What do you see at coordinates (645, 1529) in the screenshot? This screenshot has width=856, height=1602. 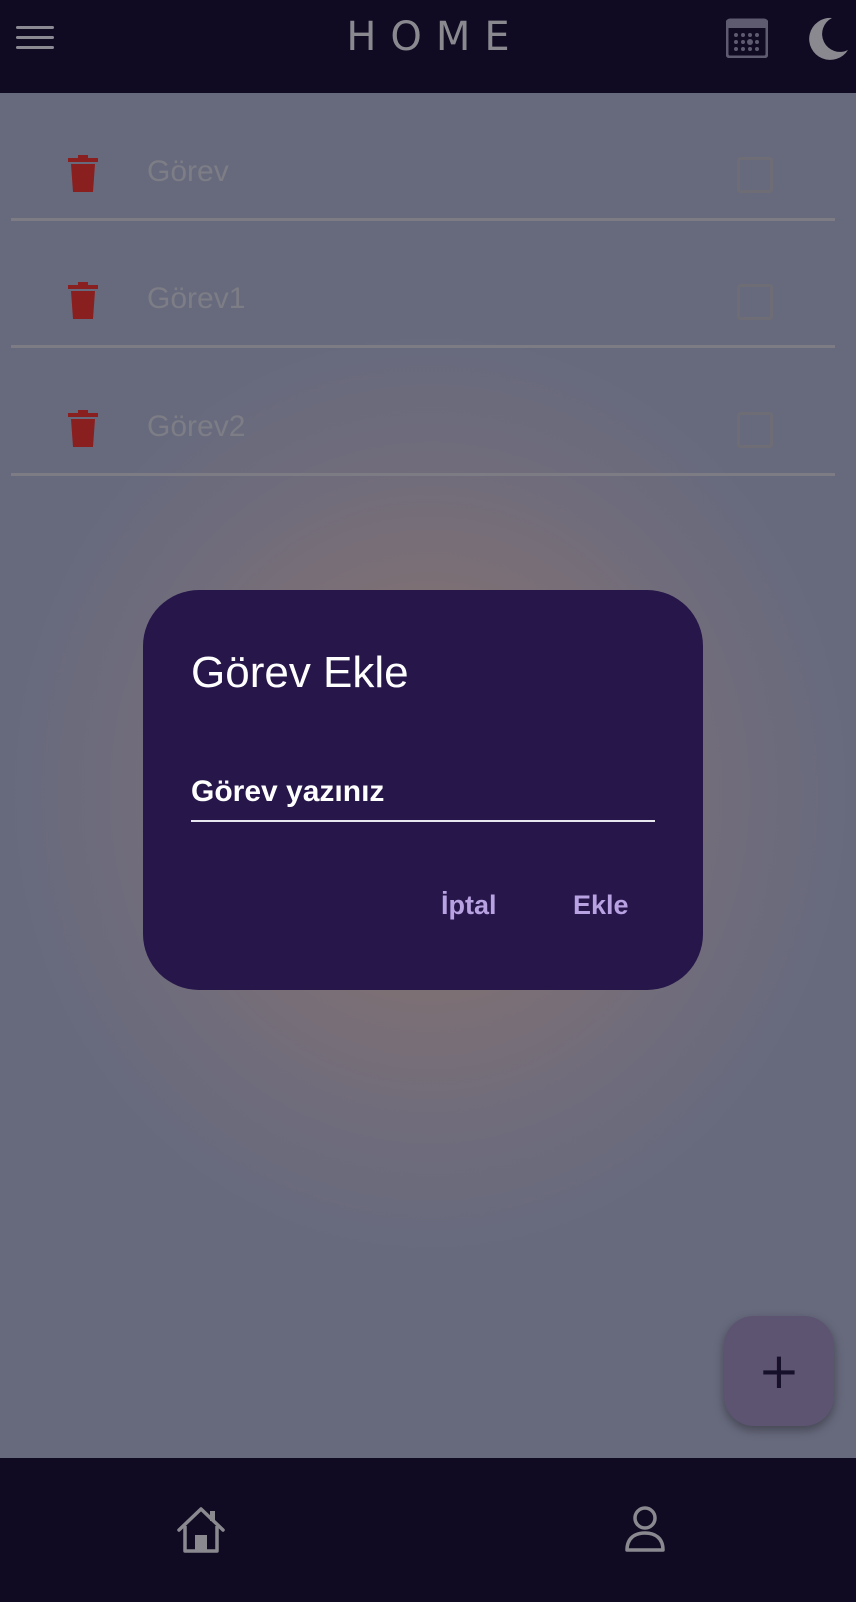 I see `profile-icon` at bounding box center [645, 1529].